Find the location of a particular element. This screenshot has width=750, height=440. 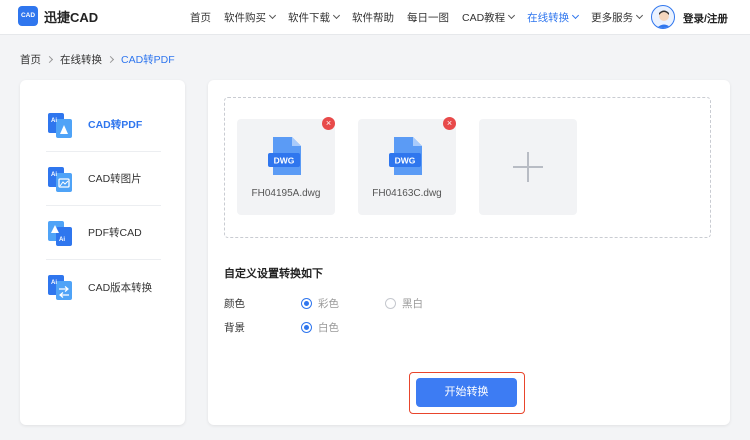

nav-item-daily: 每日一图 is located at coordinates (428, 17).